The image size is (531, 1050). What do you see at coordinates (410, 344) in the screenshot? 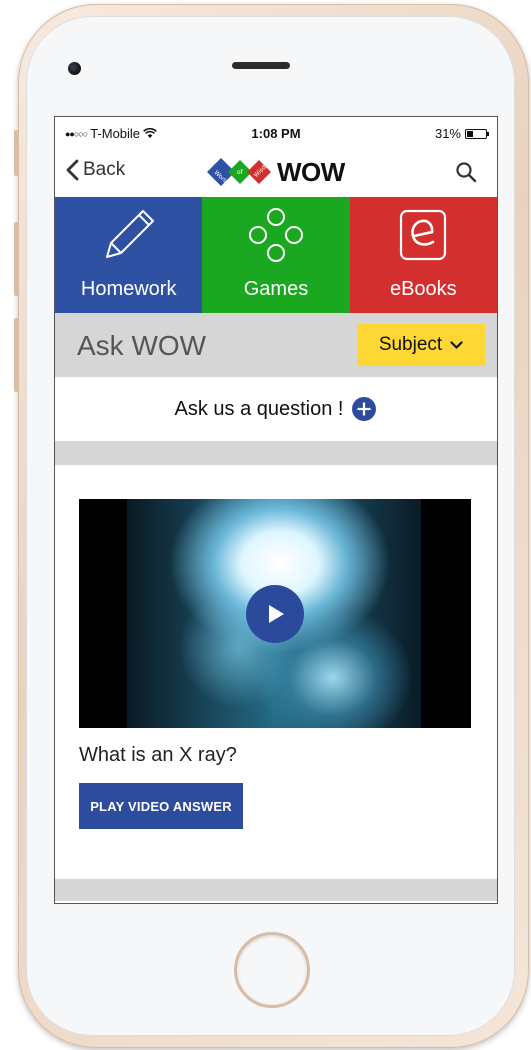
I see `subject-label: Subject` at bounding box center [410, 344].